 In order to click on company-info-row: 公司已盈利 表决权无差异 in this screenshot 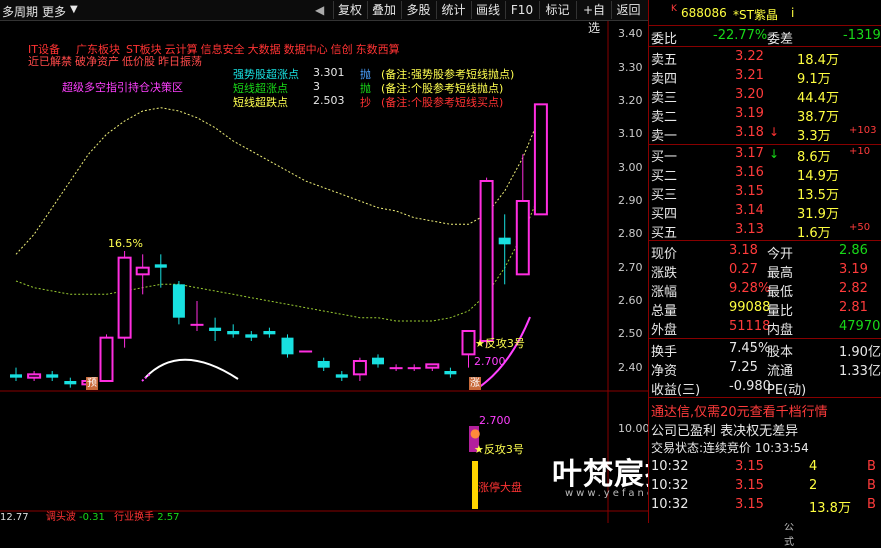, I will do `click(765, 429)`.